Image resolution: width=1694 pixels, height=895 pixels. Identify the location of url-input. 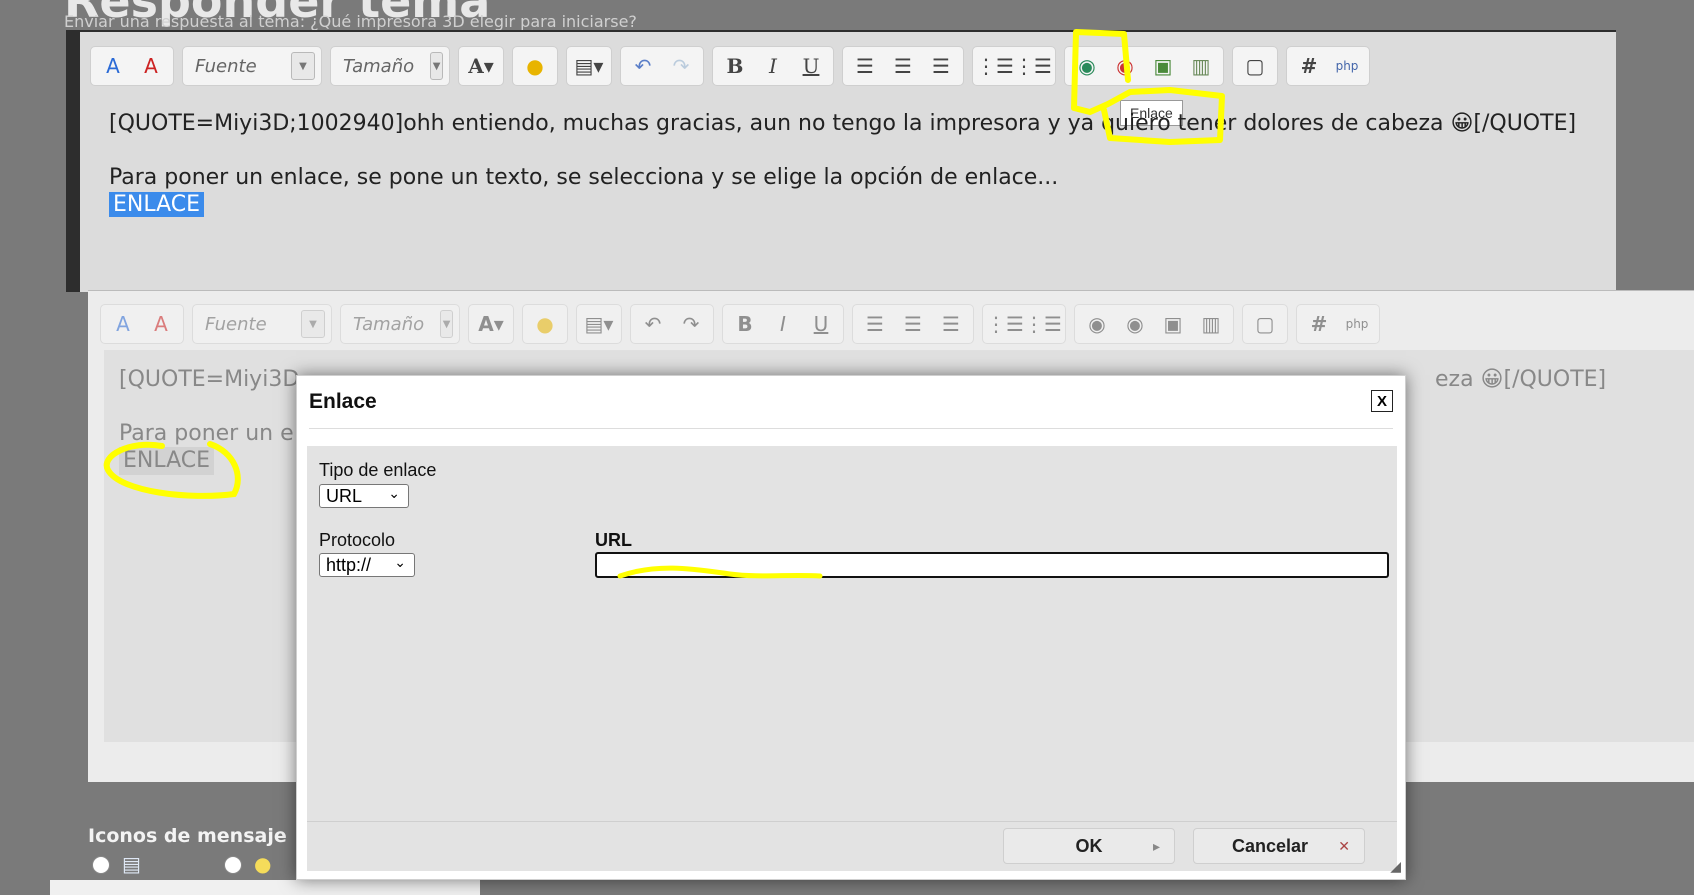
(992, 565).